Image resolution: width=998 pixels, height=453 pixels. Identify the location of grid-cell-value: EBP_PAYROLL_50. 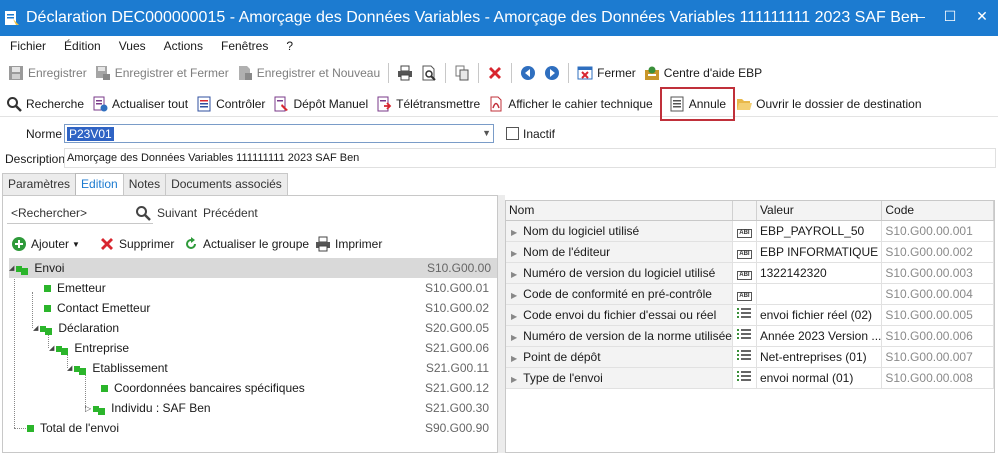
(819, 231).